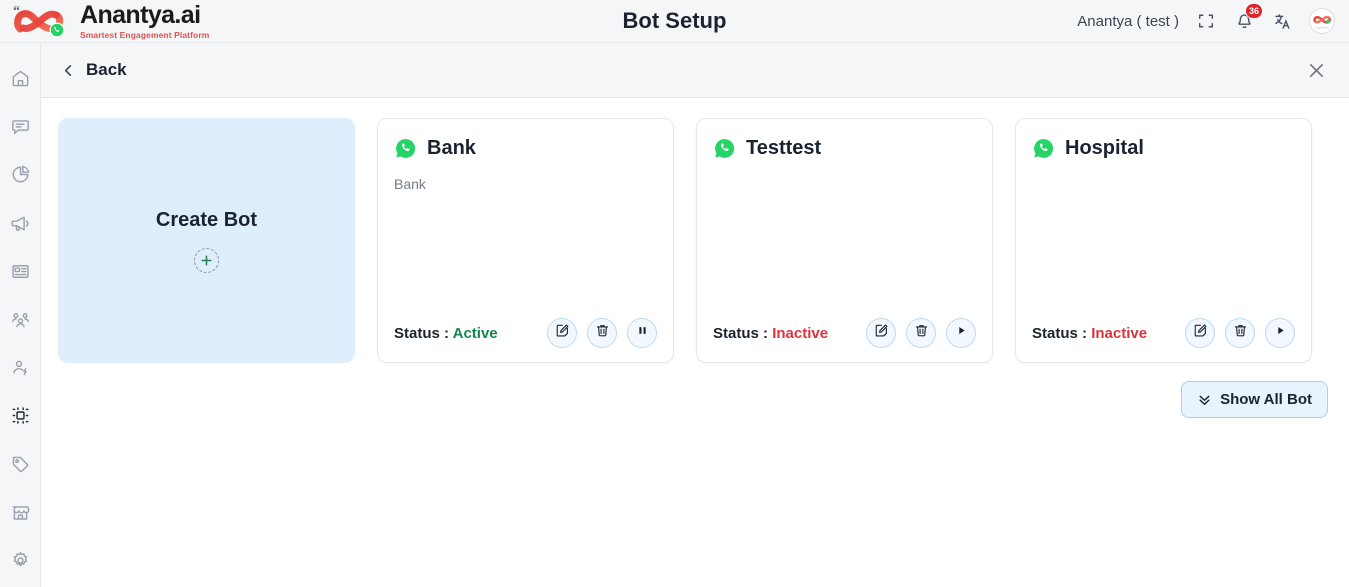 This screenshot has height=587, width=1349. I want to click on back-label: Back, so click(106, 69).